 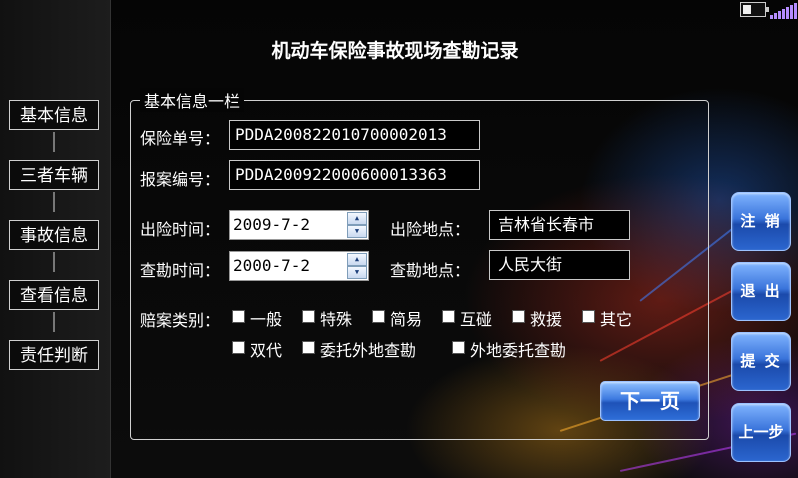 What do you see at coordinates (761, 432) in the screenshot?
I see `previous-step-button: 上一步` at bounding box center [761, 432].